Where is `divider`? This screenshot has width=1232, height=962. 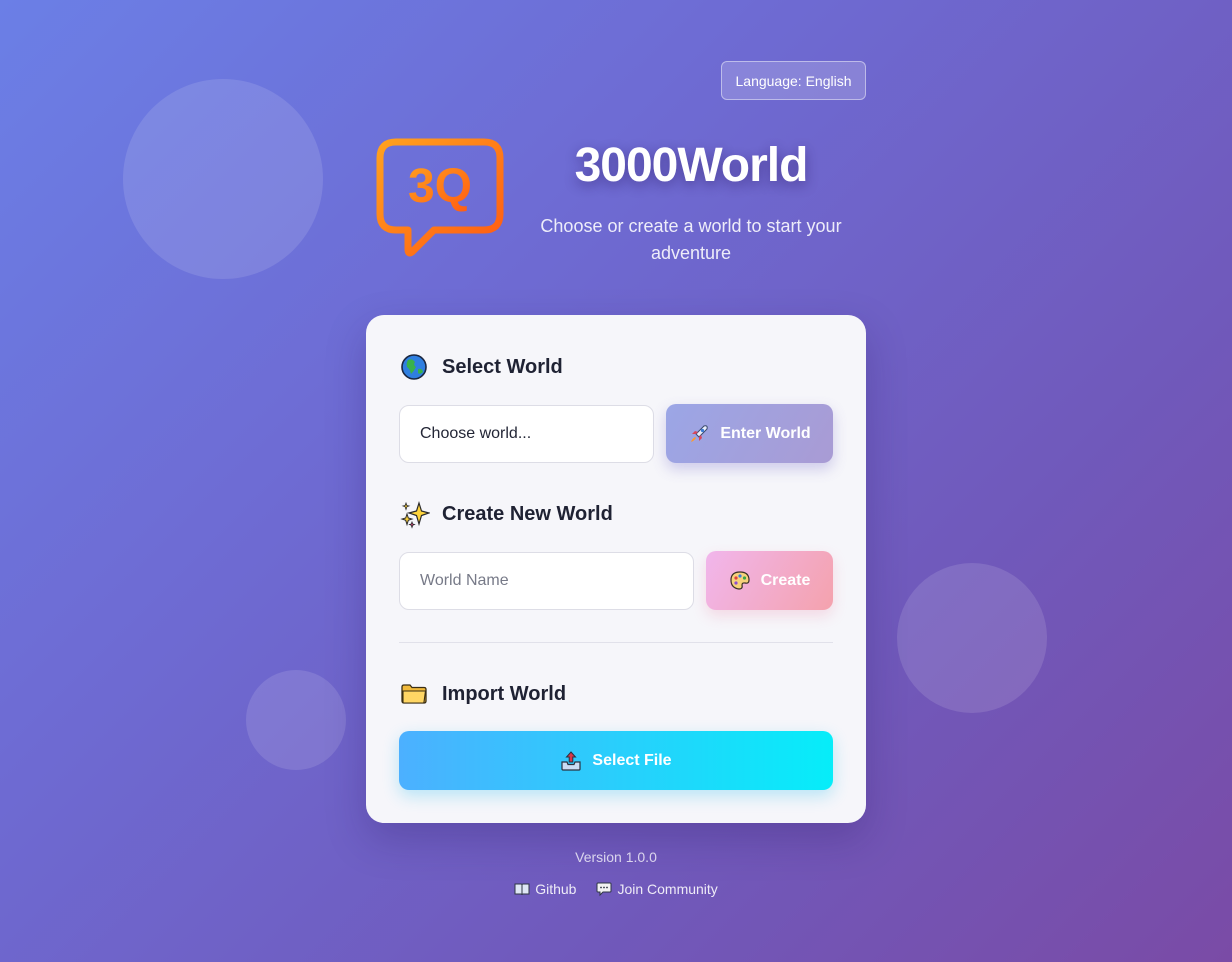
divider is located at coordinates (616, 642).